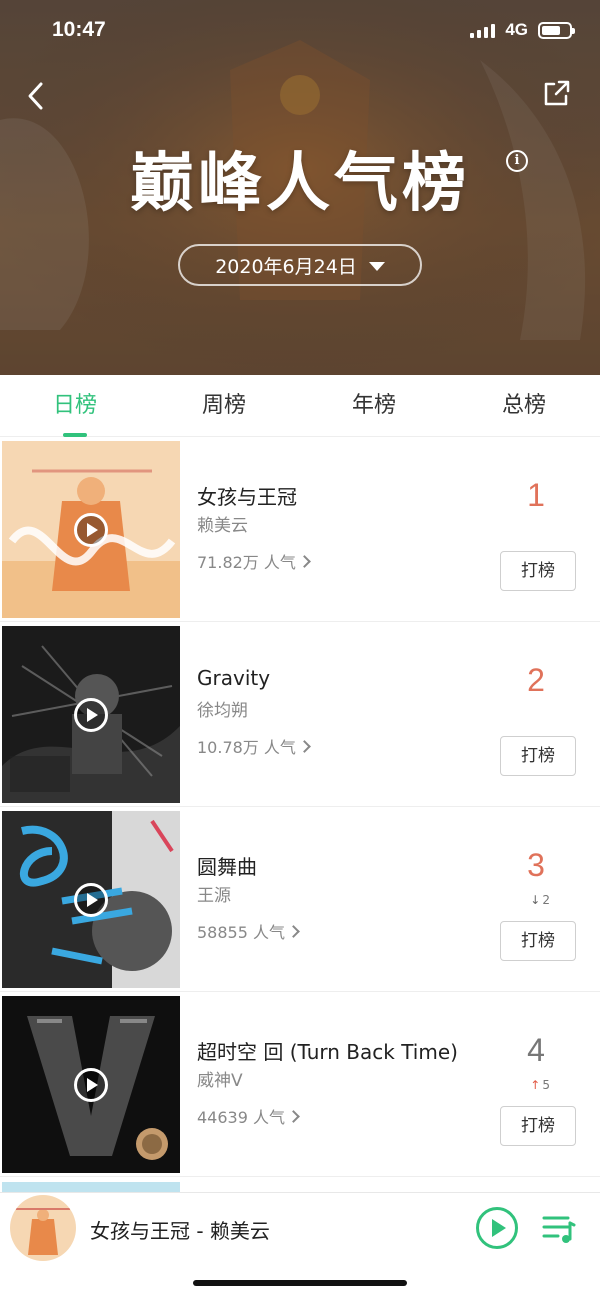  I want to click on song-title: 超时空 回 (Turn Back Time), so click(327, 1050).